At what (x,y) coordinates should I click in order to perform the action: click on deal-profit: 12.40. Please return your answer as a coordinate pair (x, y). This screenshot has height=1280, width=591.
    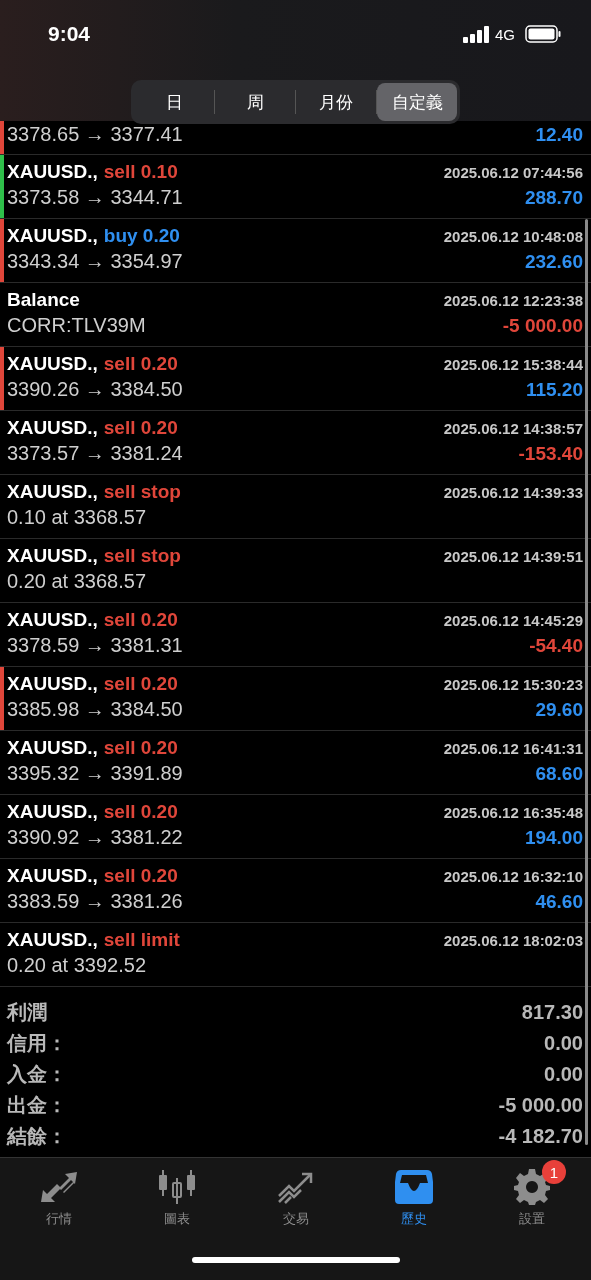
    Looking at the image, I should click on (559, 135).